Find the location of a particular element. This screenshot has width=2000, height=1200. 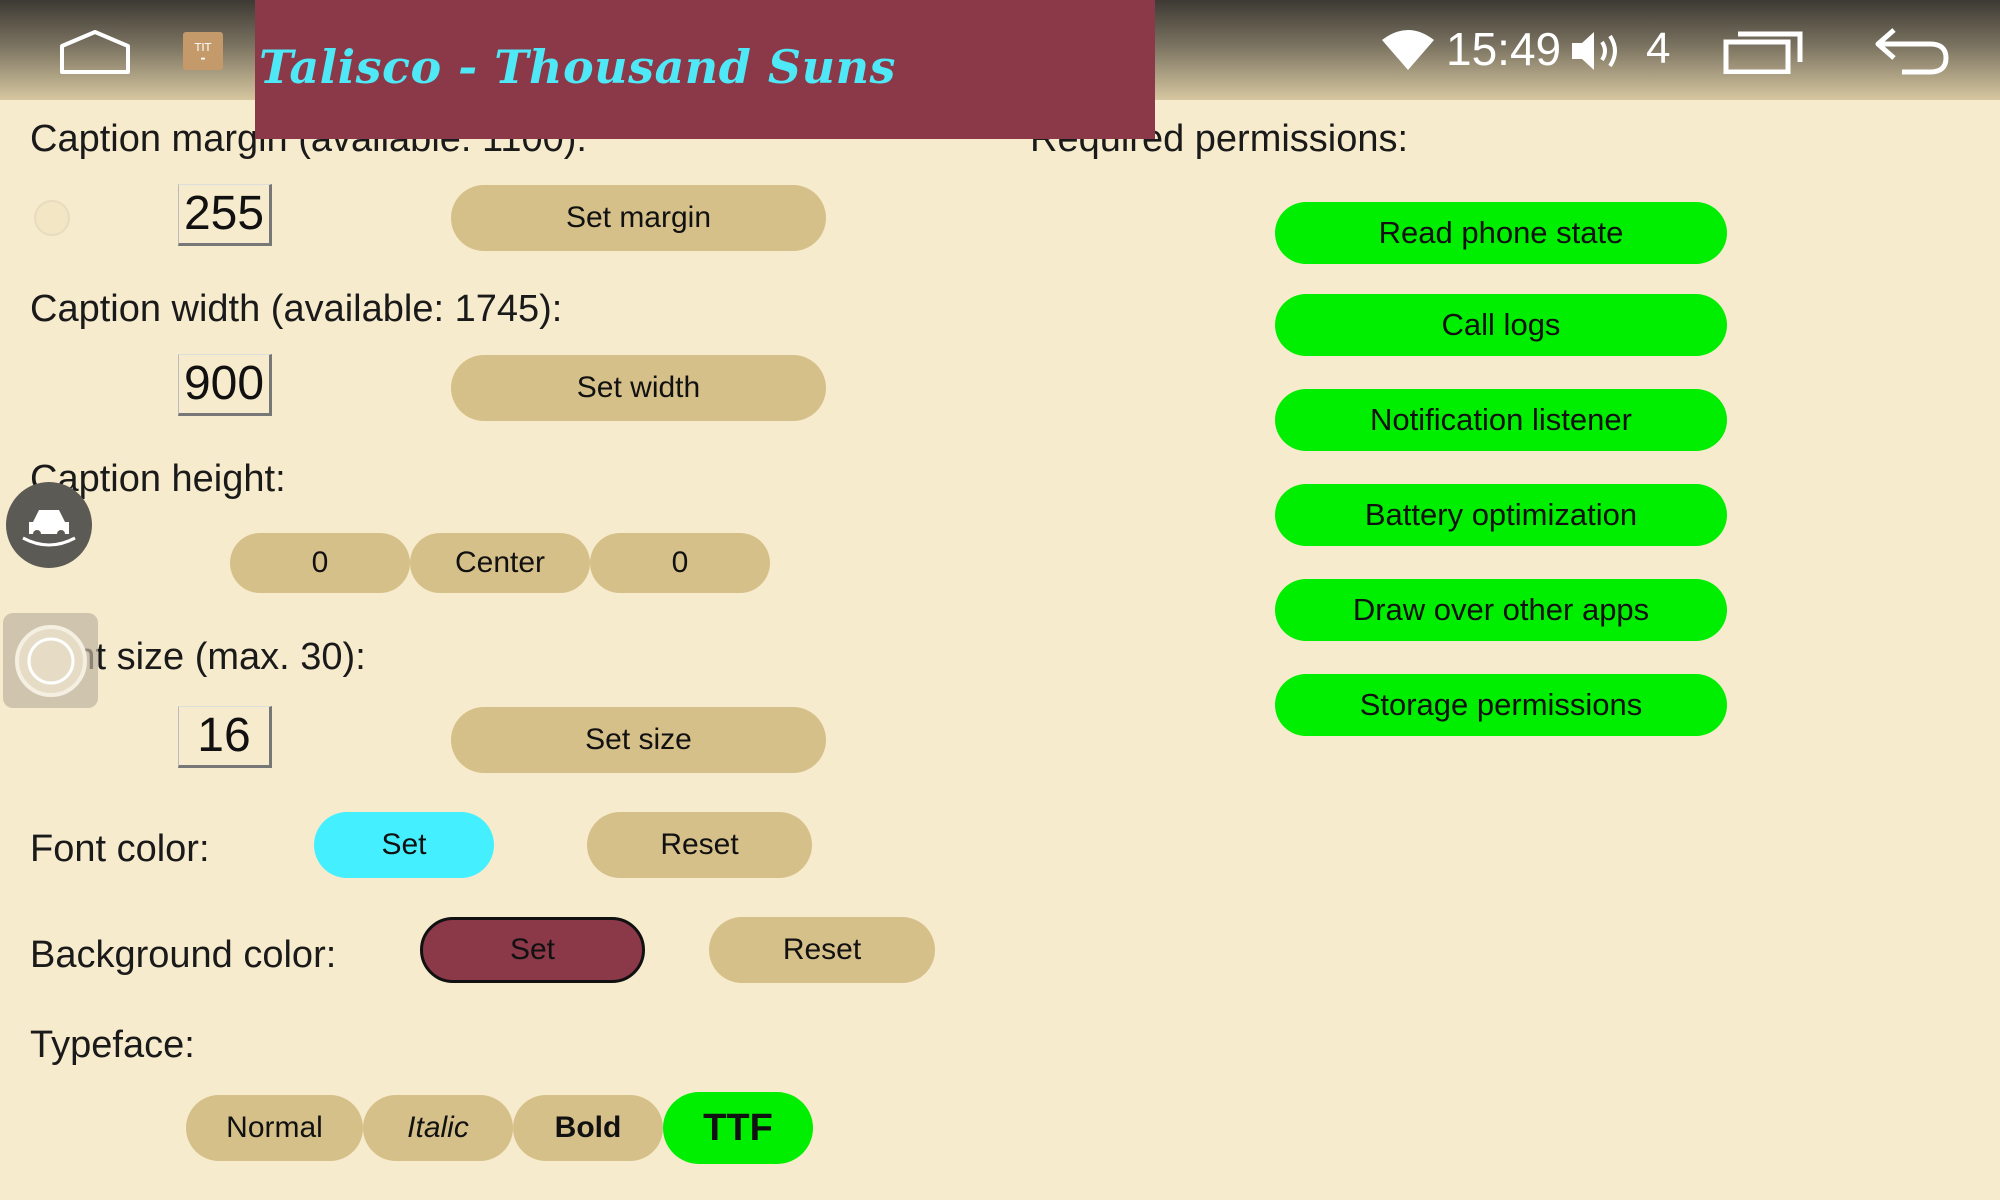

font-color-reset-button: Reset is located at coordinates (699, 845).